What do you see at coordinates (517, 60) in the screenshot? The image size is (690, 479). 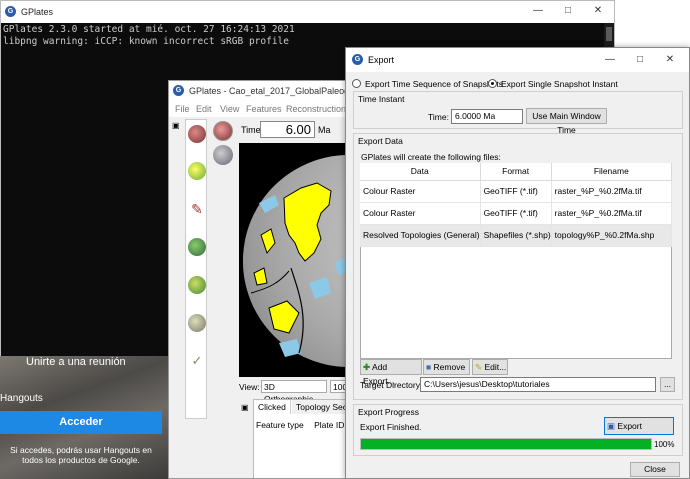 I see `export-titlebar: G Export — □ ✕` at bounding box center [517, 60].